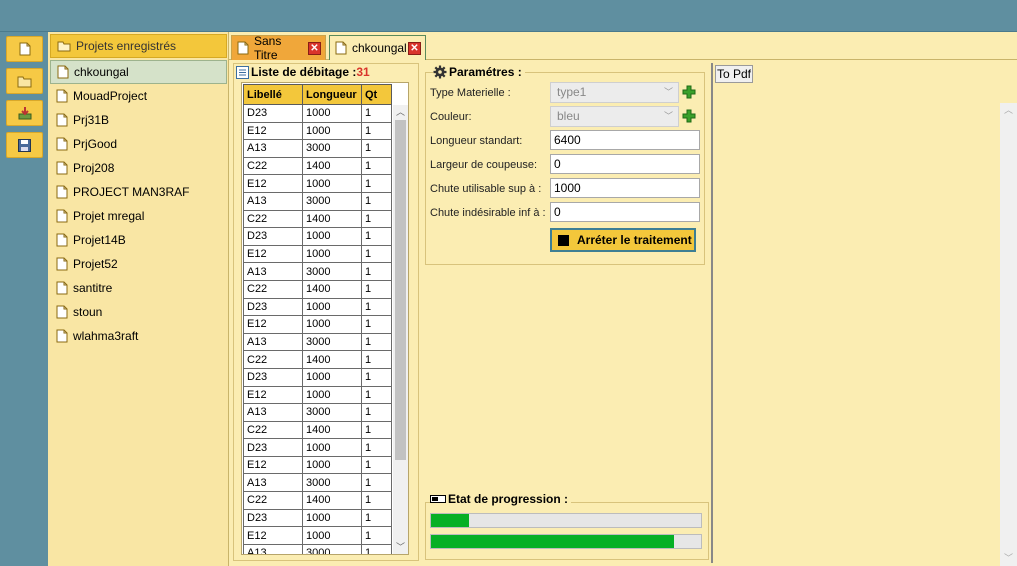 This screenshot has width=1017, height=566. Describe the element at coordinates (614, 116) in the screenshot. I see `color-select: bleu ﹀` at that location.